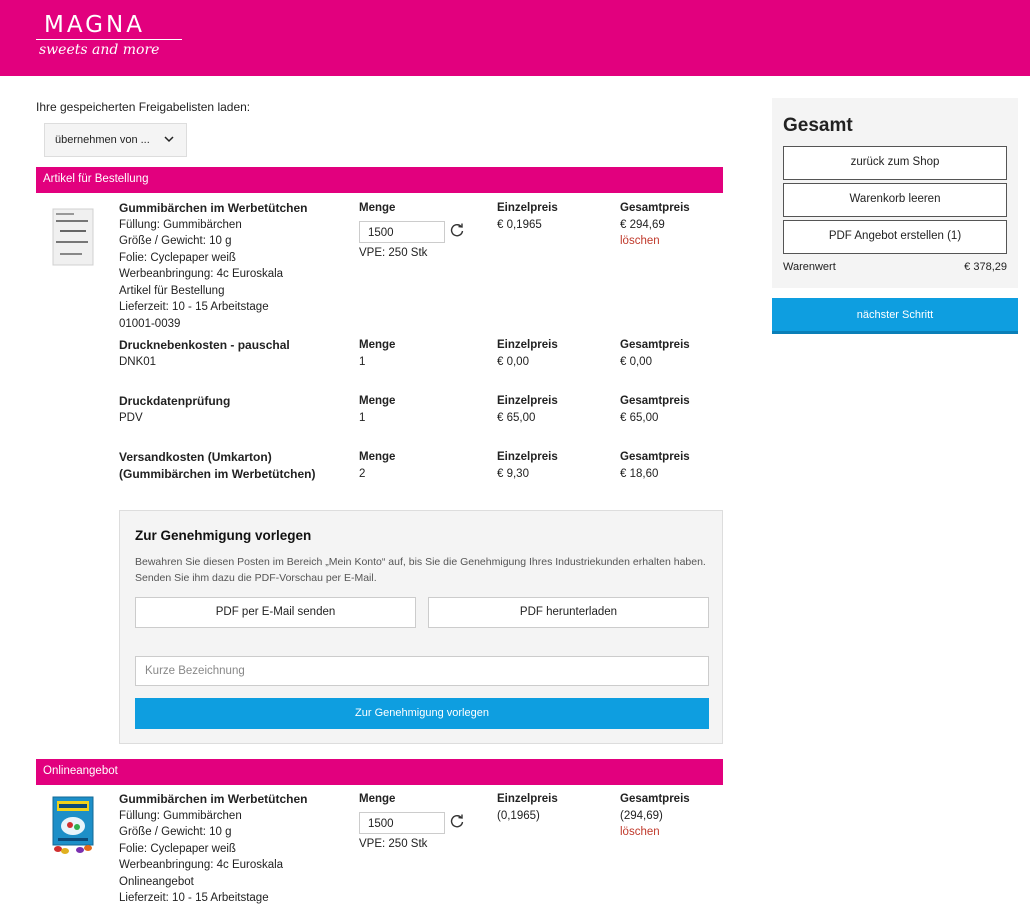  What do you see at coordinates (175, 401) in the screenshot?
I see `extra-row-name: Druckdatenprüfung` at bounding box center [175, 401].